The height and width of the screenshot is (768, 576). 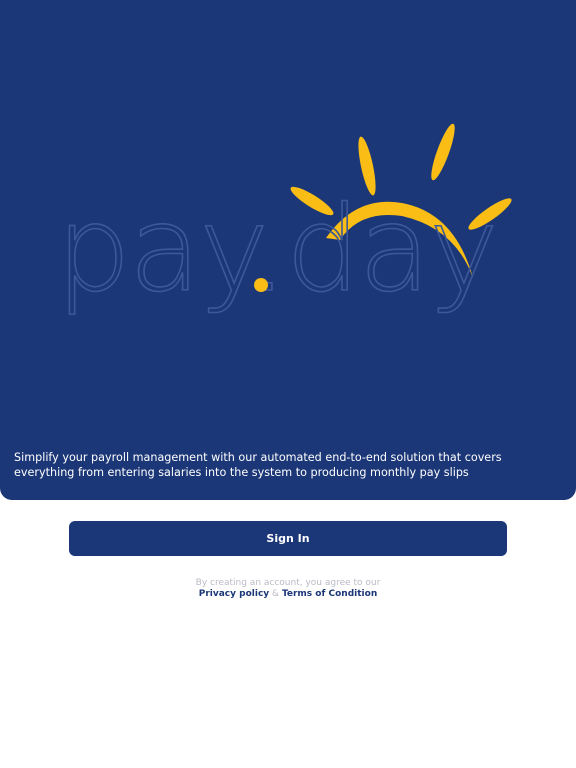 What do you see at coordinates (276, 249) in the screenshot?
I see `logo-wordmark: pay.day` at bounding box center [276, 249].